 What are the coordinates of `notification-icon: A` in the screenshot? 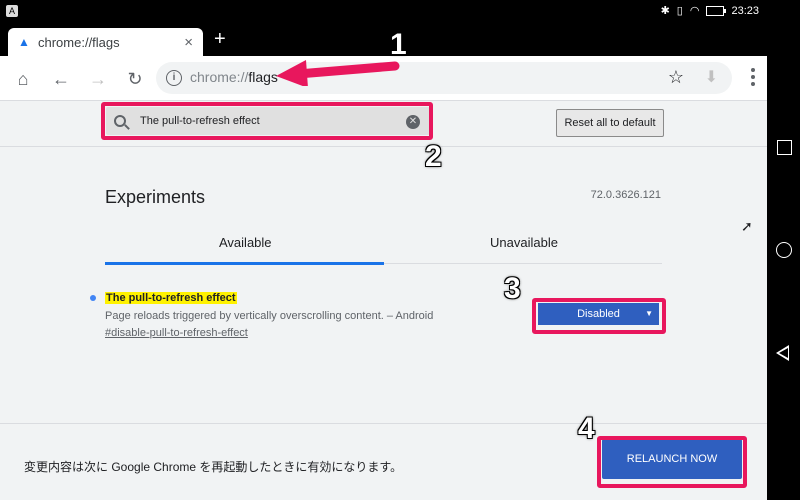 It's located at (12, 11).